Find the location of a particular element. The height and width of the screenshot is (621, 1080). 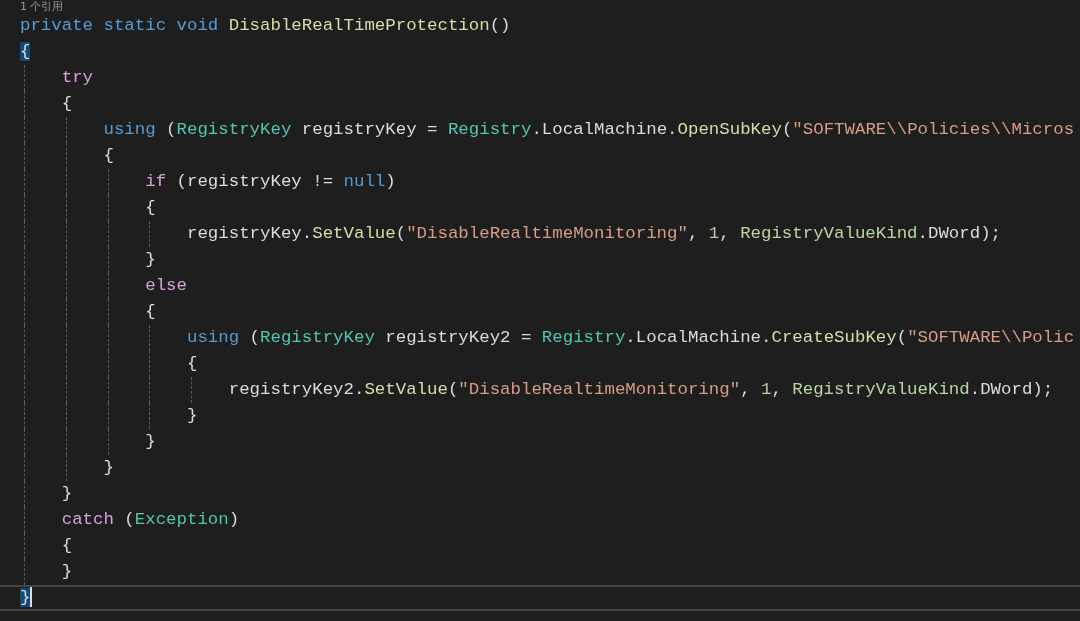

reference-count: 1 个引用 is located at coordinates (42, 6).